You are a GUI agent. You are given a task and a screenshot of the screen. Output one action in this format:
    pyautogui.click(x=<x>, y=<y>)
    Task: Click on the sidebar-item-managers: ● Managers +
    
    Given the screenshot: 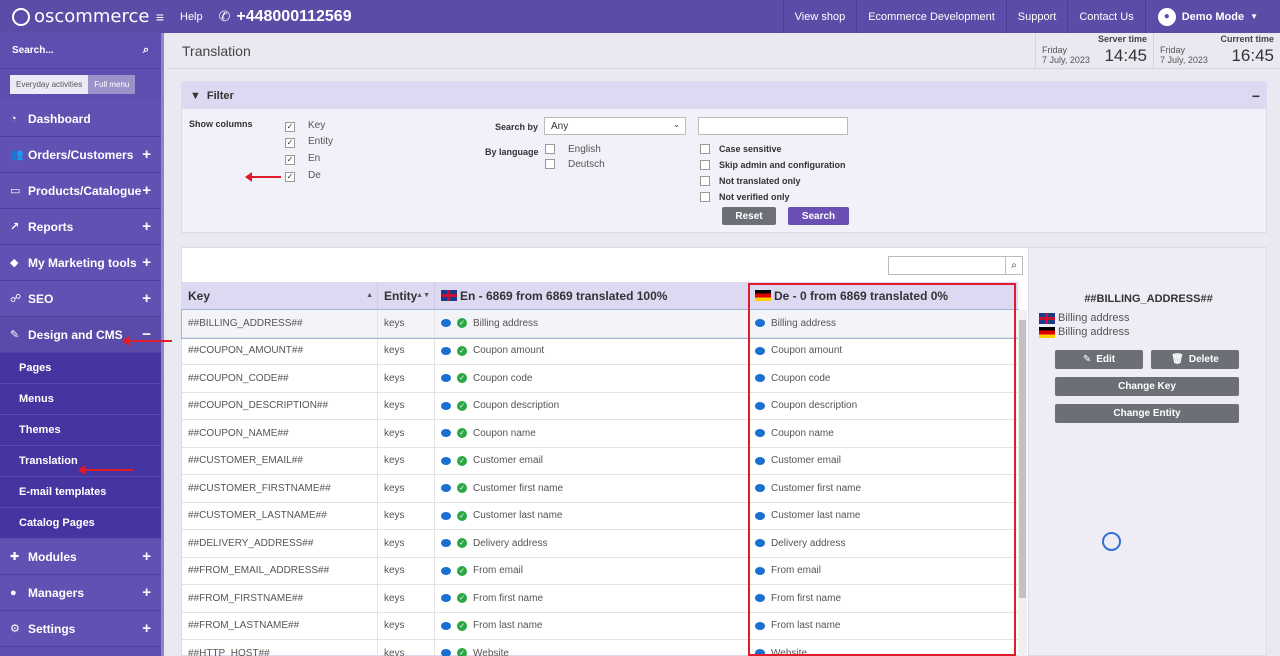 What is the action you would take?
    pyautogui.click(x=80, y=593)
    